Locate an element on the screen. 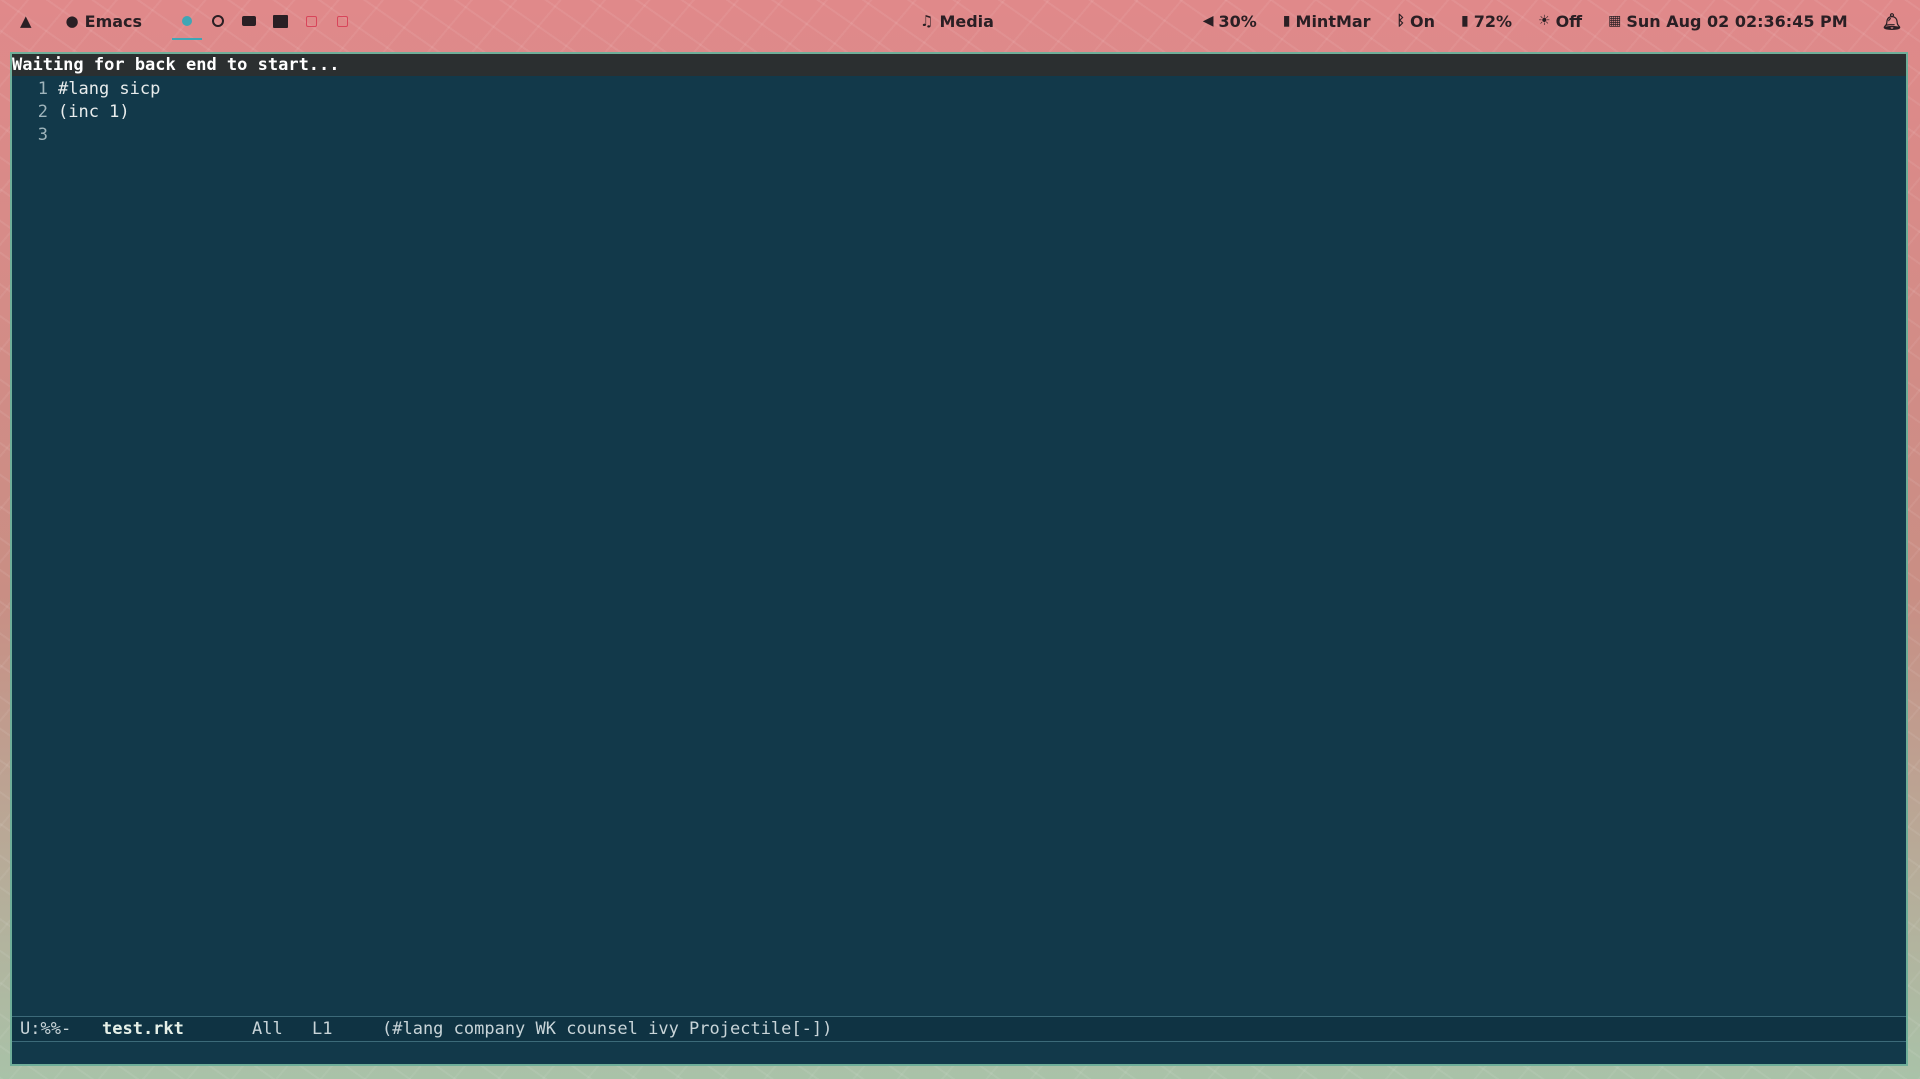 The width and height of the screenshot is (1920, 1079). bluetooth-icon: ᛒ is located at coordinates (1400, 21).